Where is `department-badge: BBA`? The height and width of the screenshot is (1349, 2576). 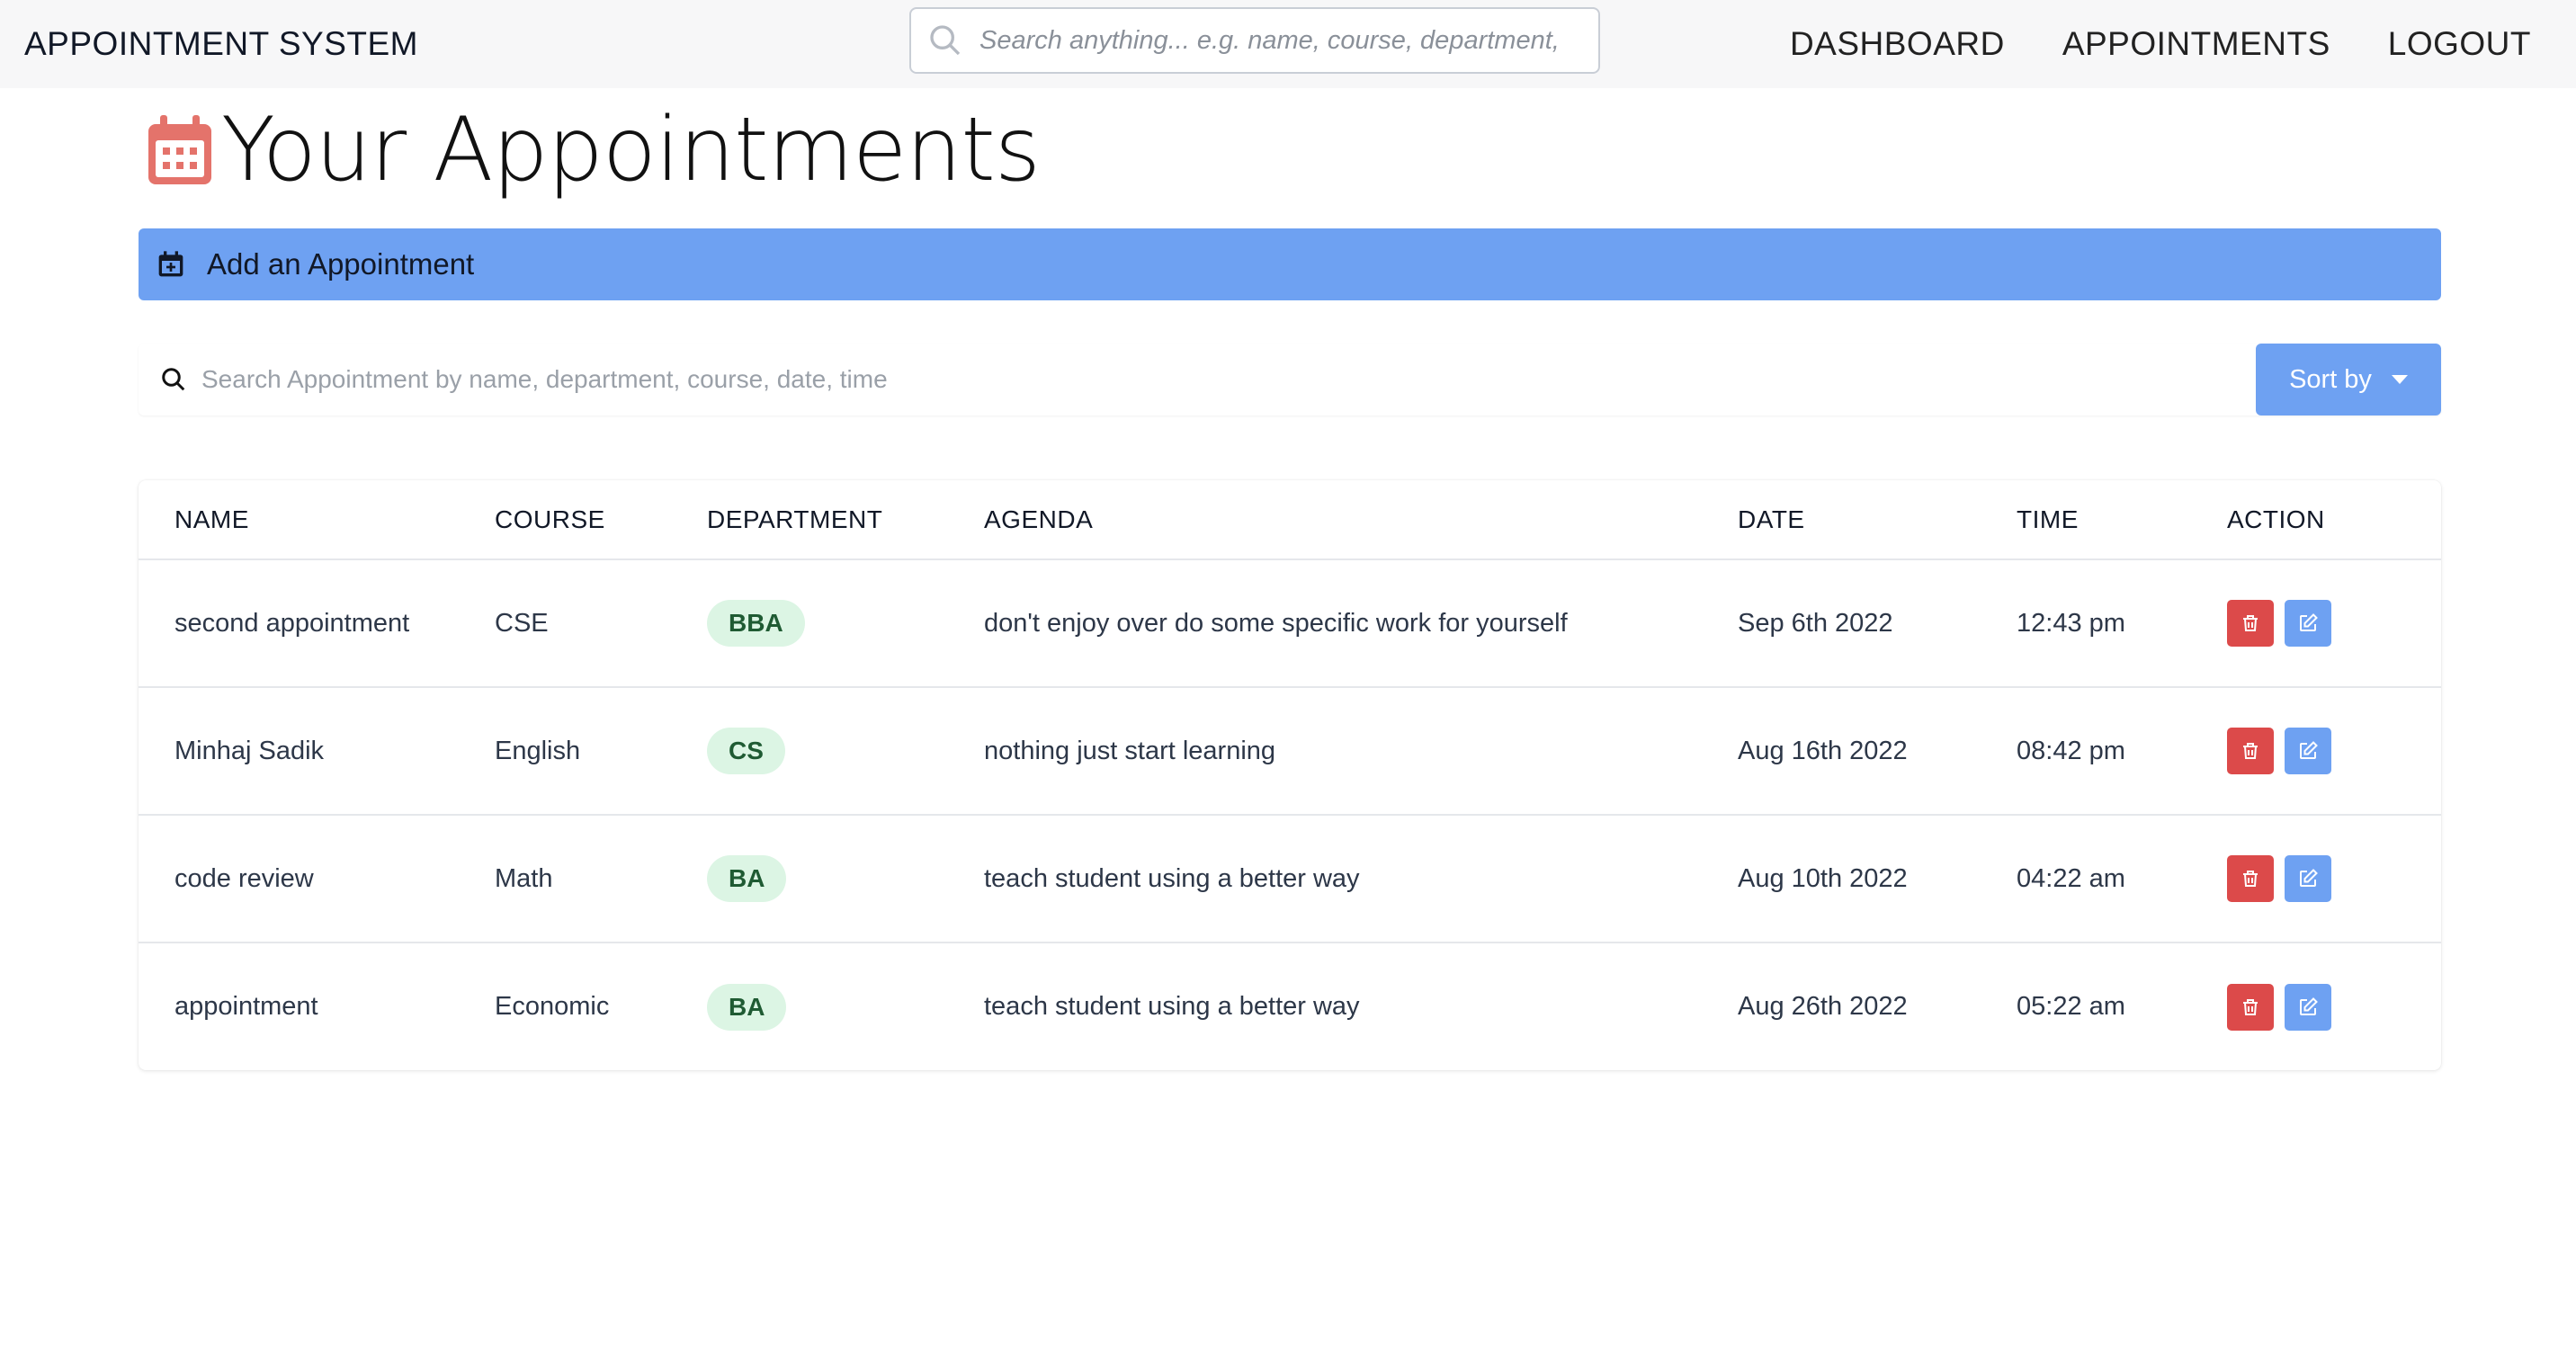
department-badge: BBA is located at coordinates (756, 623).